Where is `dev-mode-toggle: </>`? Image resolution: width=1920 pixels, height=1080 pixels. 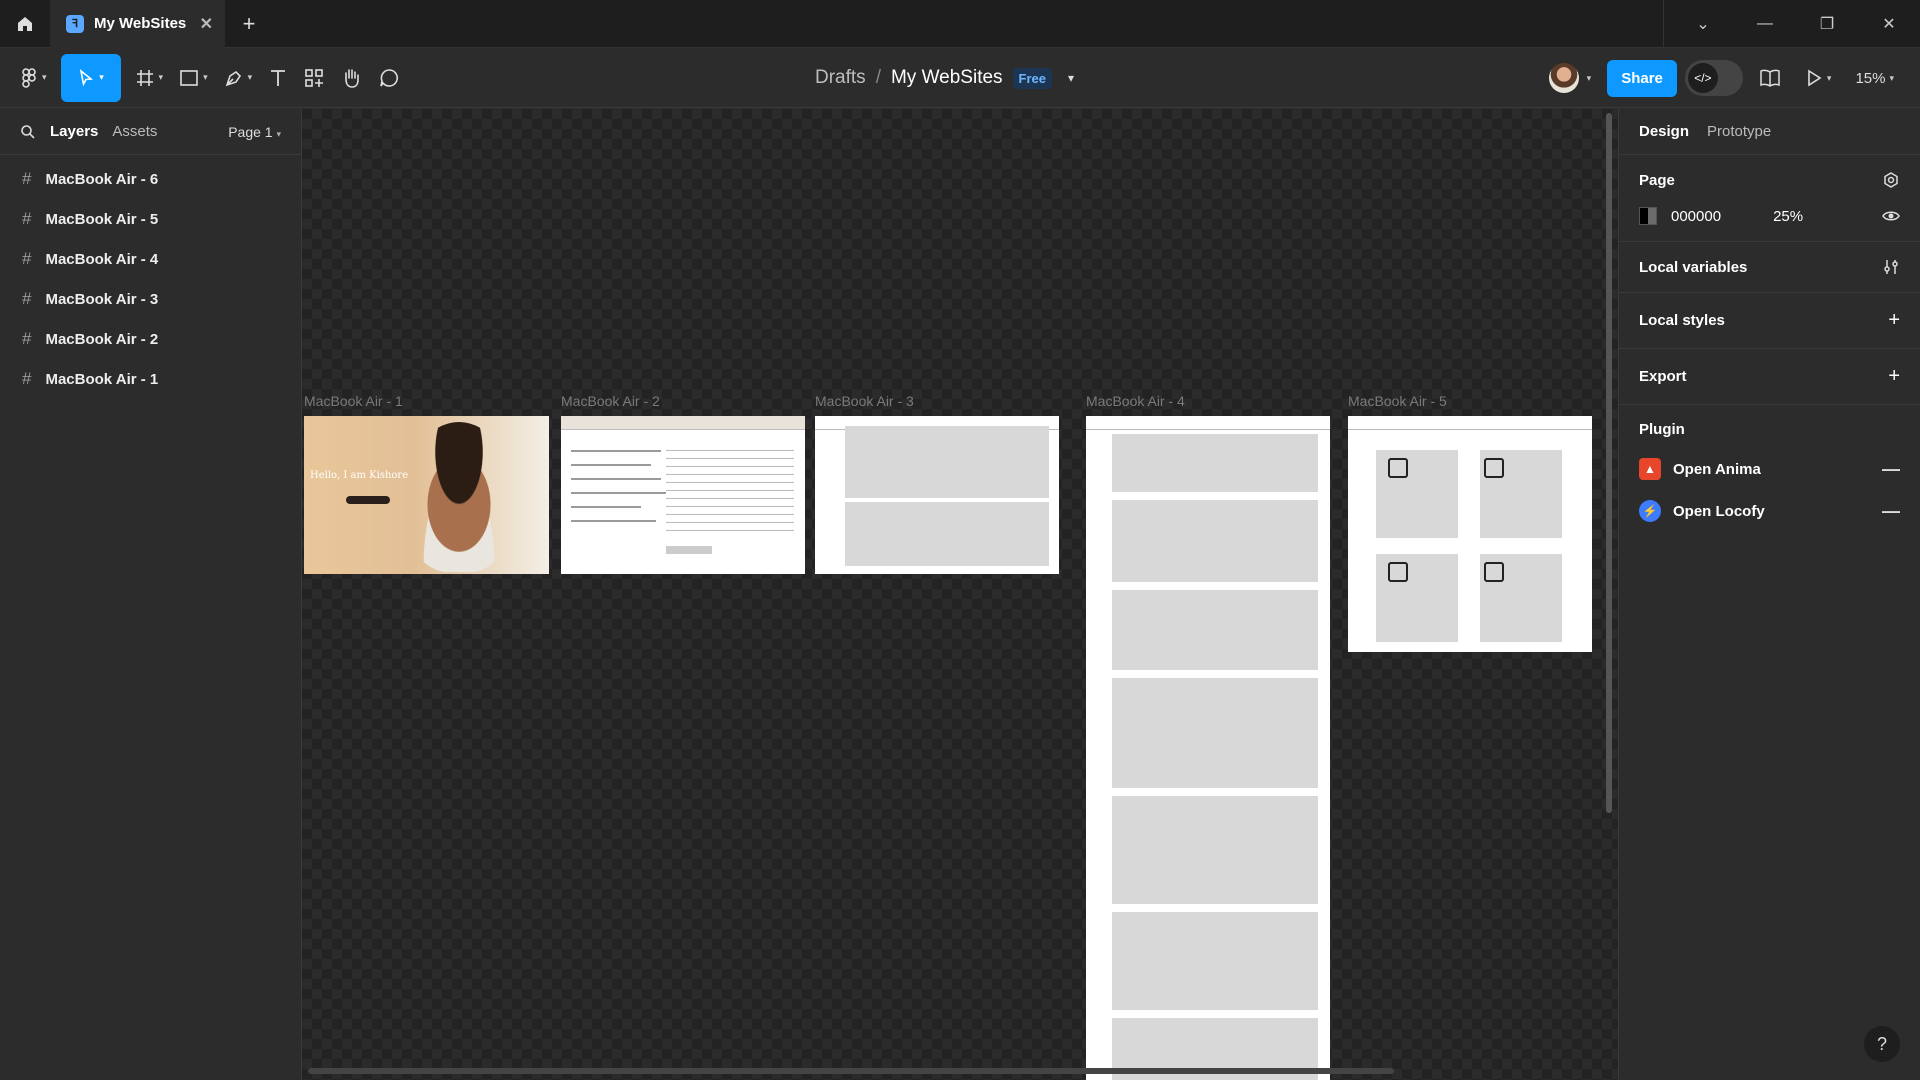
dev-mode-toggle: </> is located at coordinates (1713, 78).